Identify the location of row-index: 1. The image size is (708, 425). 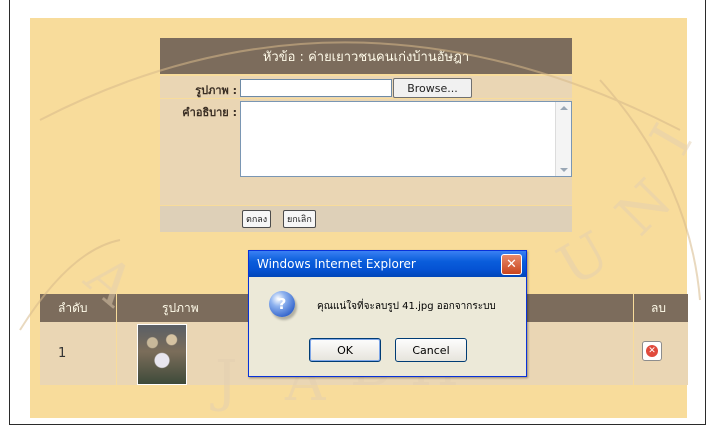
(62, 353).